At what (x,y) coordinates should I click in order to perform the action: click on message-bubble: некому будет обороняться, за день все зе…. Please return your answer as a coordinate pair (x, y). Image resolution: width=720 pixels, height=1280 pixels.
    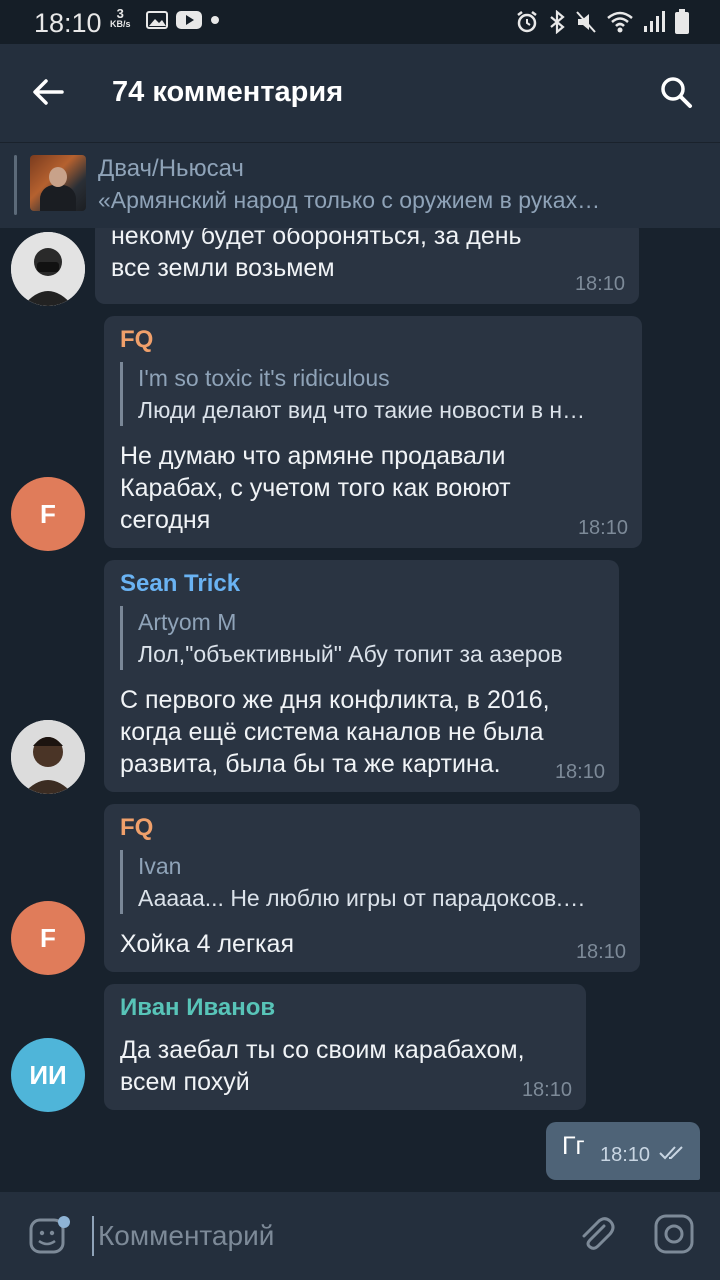
    Looking at the image, I should click on (367, 266).